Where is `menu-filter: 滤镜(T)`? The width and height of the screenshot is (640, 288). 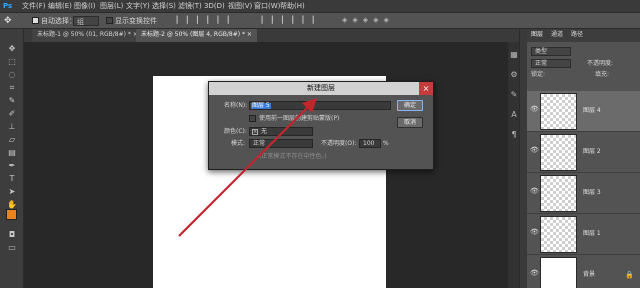 menu-filter: 滤镜(T) is located at coordinates (190, 6).